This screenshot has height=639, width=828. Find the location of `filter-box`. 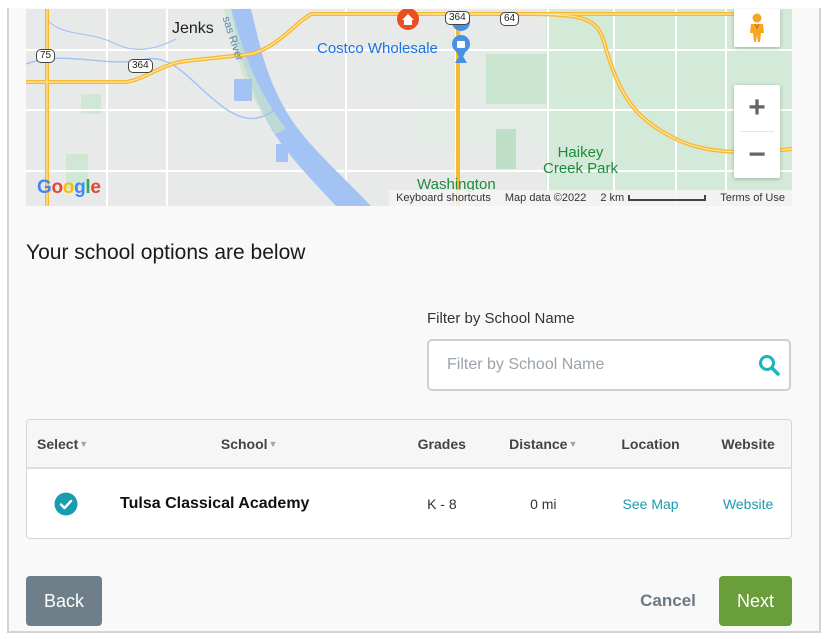

filter-box is located at coordinates (609, 365).